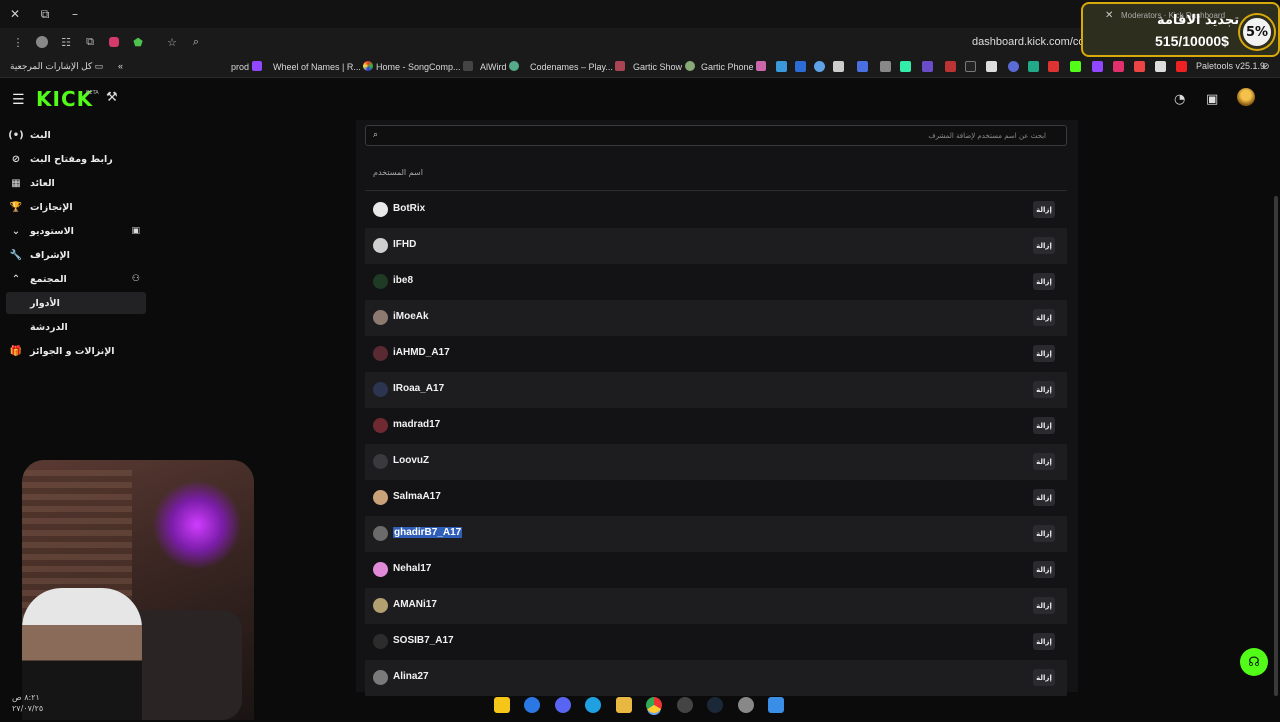  Describe the element at coordinates (593, 705) in the screenshot. I see `edge-app-icon` at that location.